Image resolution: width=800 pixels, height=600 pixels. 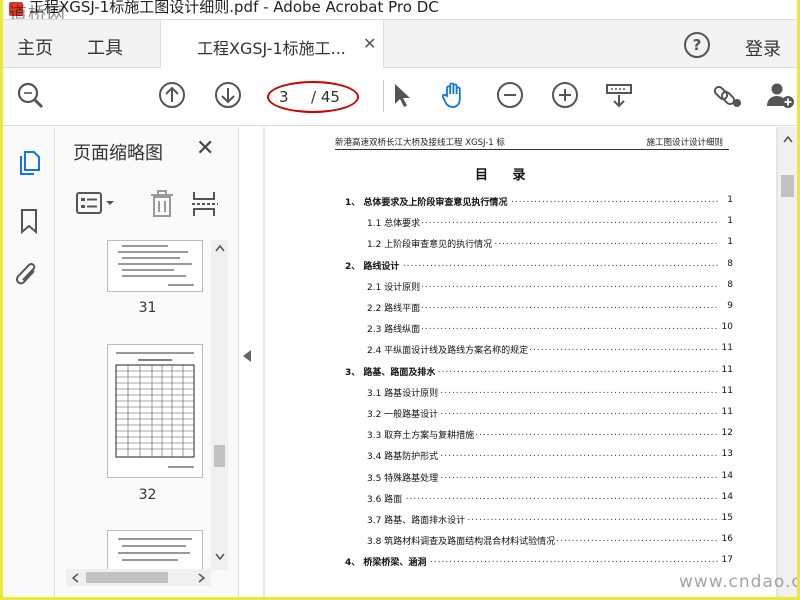 I want to click on delete-page-icon, so click(x=162, y=204).